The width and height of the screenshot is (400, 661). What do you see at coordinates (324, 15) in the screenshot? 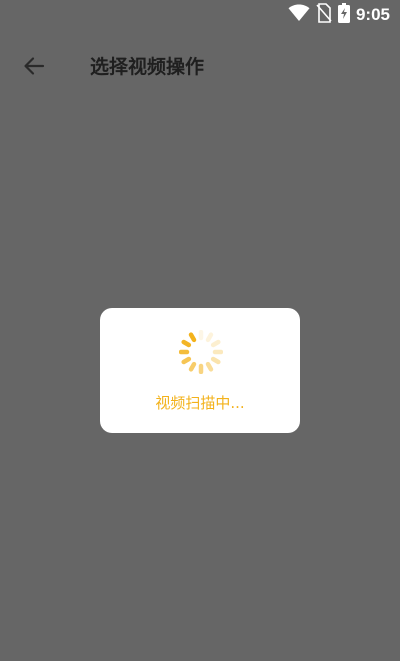
I see `no-sim-icon` at bounding box center [324, 15].